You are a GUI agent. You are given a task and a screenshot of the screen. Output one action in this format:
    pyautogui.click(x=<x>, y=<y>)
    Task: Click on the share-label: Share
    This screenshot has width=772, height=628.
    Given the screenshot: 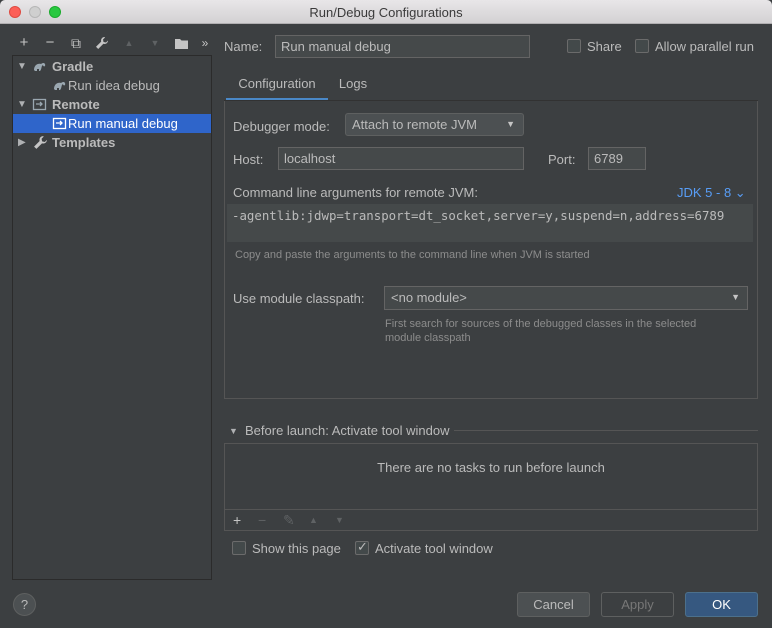 What is the action you would take?
    pyautogui.click(x=604, y=46)
    